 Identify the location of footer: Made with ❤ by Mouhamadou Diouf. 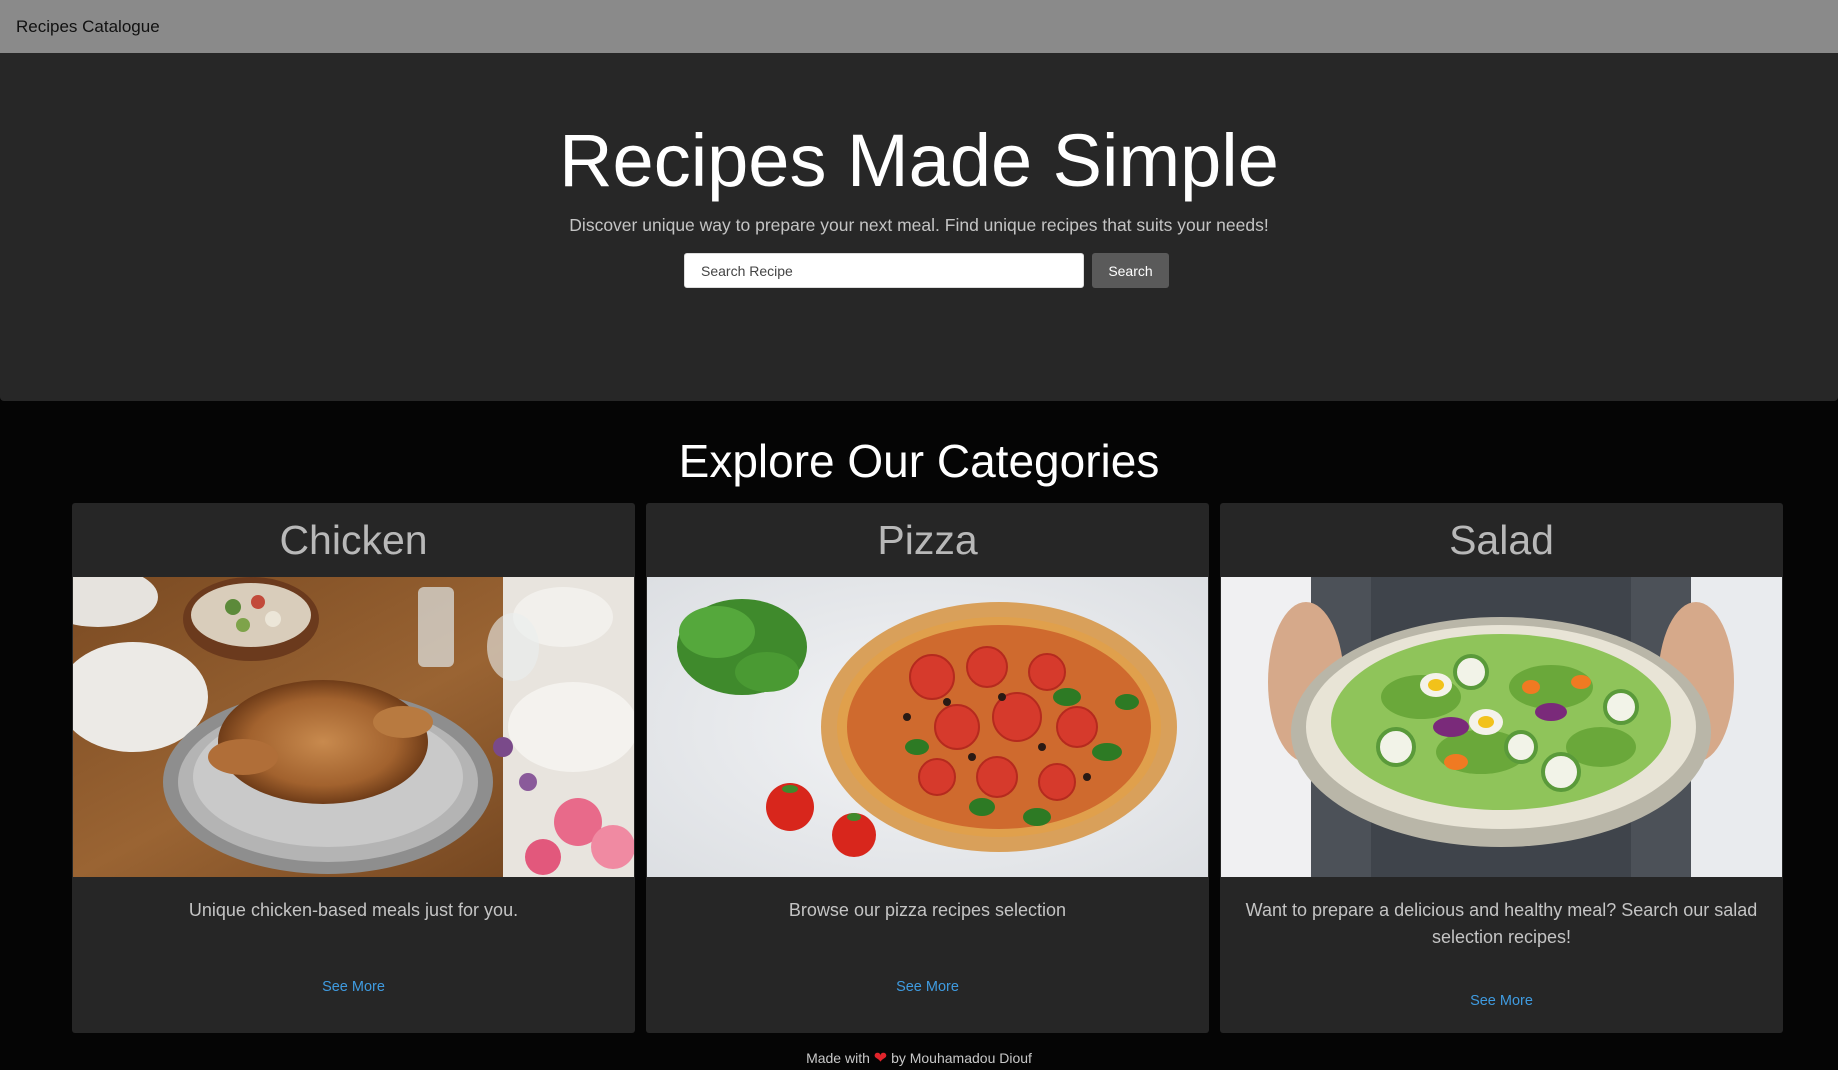
(919, 1058).